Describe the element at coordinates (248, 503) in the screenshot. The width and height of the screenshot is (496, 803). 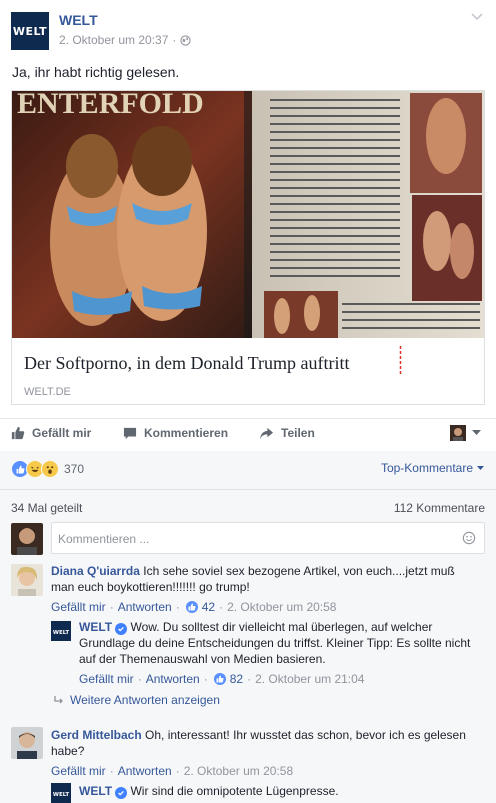
I see `share-comment-count-row: 34 Mal geteilt 112 Kommentare` at that location.